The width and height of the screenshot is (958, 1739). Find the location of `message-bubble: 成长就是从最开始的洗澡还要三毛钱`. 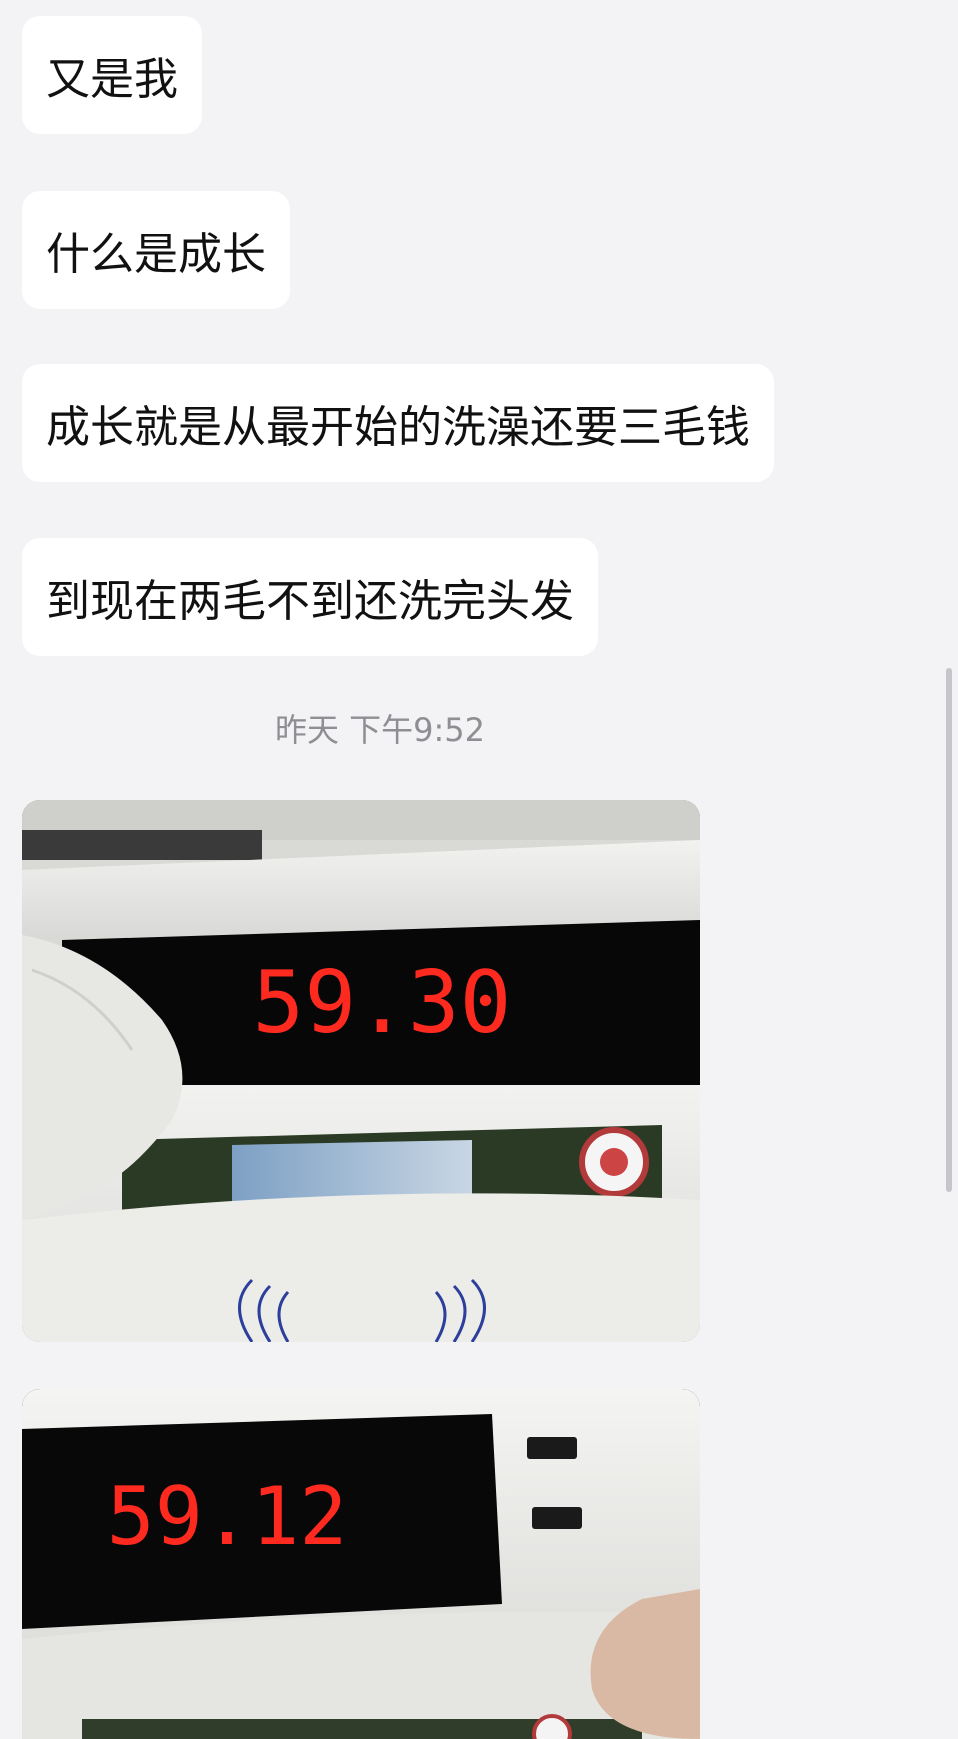

message-bubble: 成长就是从最开始的洗澡还要三毛钱 is located at coordinates (398, 423).